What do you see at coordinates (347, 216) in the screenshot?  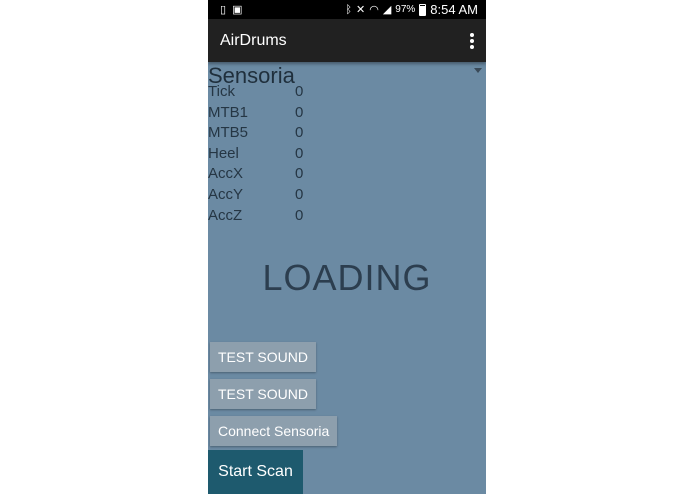 I see `reading-row: AccZ 0` at bounding box center [347, 216].